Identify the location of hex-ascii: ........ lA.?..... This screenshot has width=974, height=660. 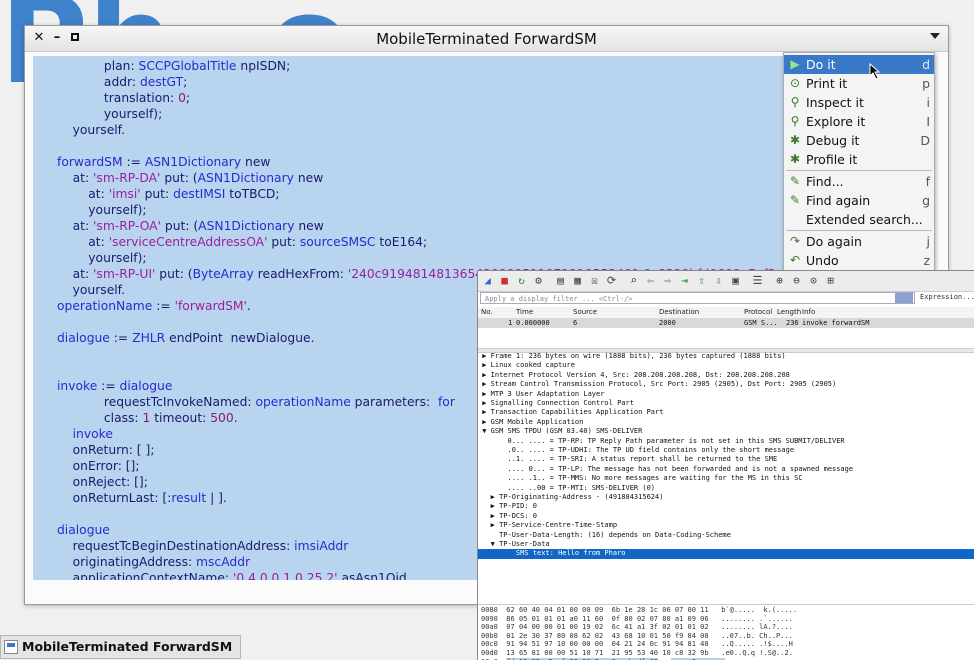
(757, 627).